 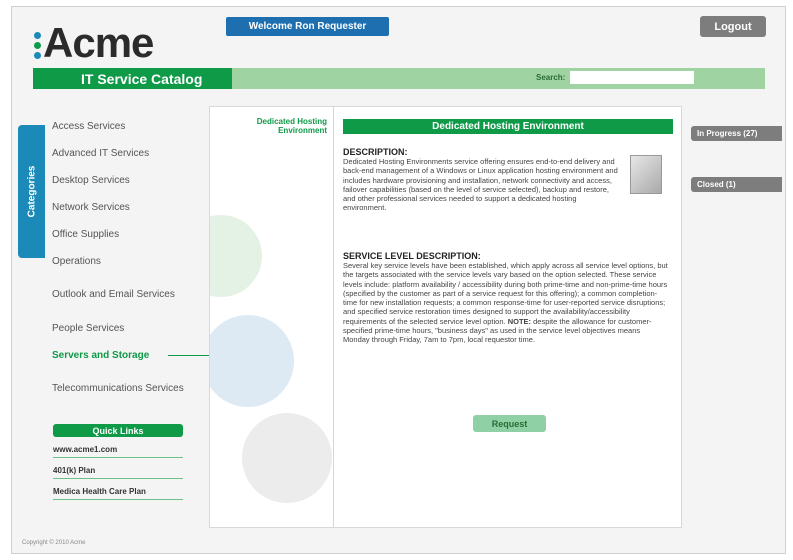 What do you see at coordinates (399, 78) in the screenshot?
I see `catalog-header-bar: IT Service Catalog Search:` at bounding box center [399, 78].